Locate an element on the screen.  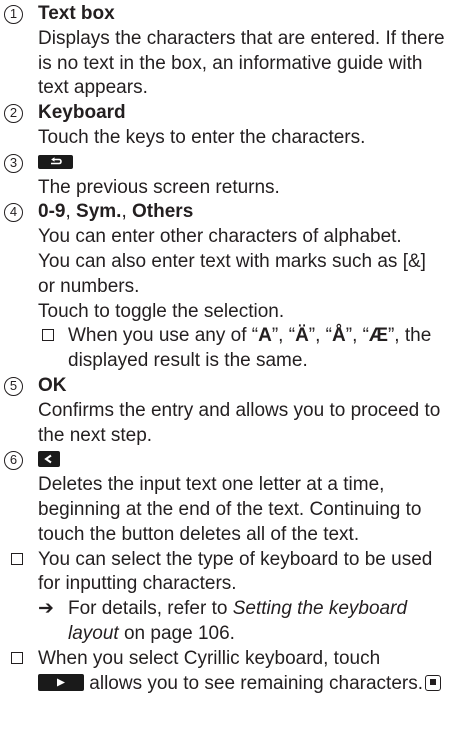
item-description-line: Touch to toggle the selection. is located at coordinates (161, 311).